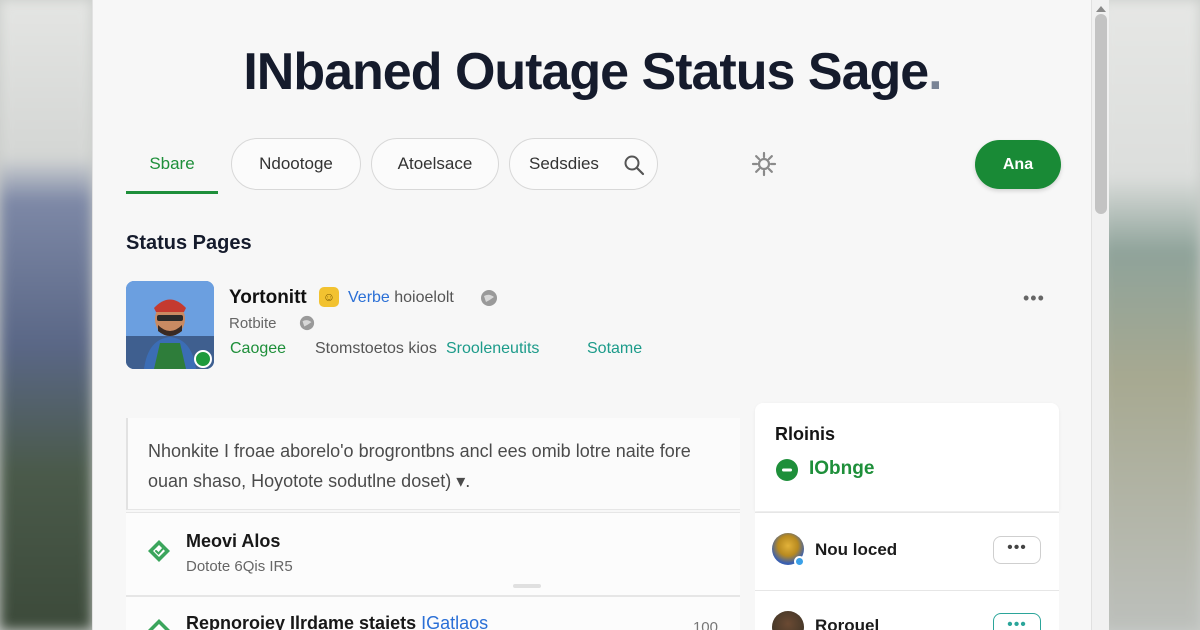 The height and width of the screenshot is (630, 1200). What do you see at coordinates (1101, 9) in the screenshot?
I see `scroll-up-arrow-icon` at bounding box center [1101, 9].